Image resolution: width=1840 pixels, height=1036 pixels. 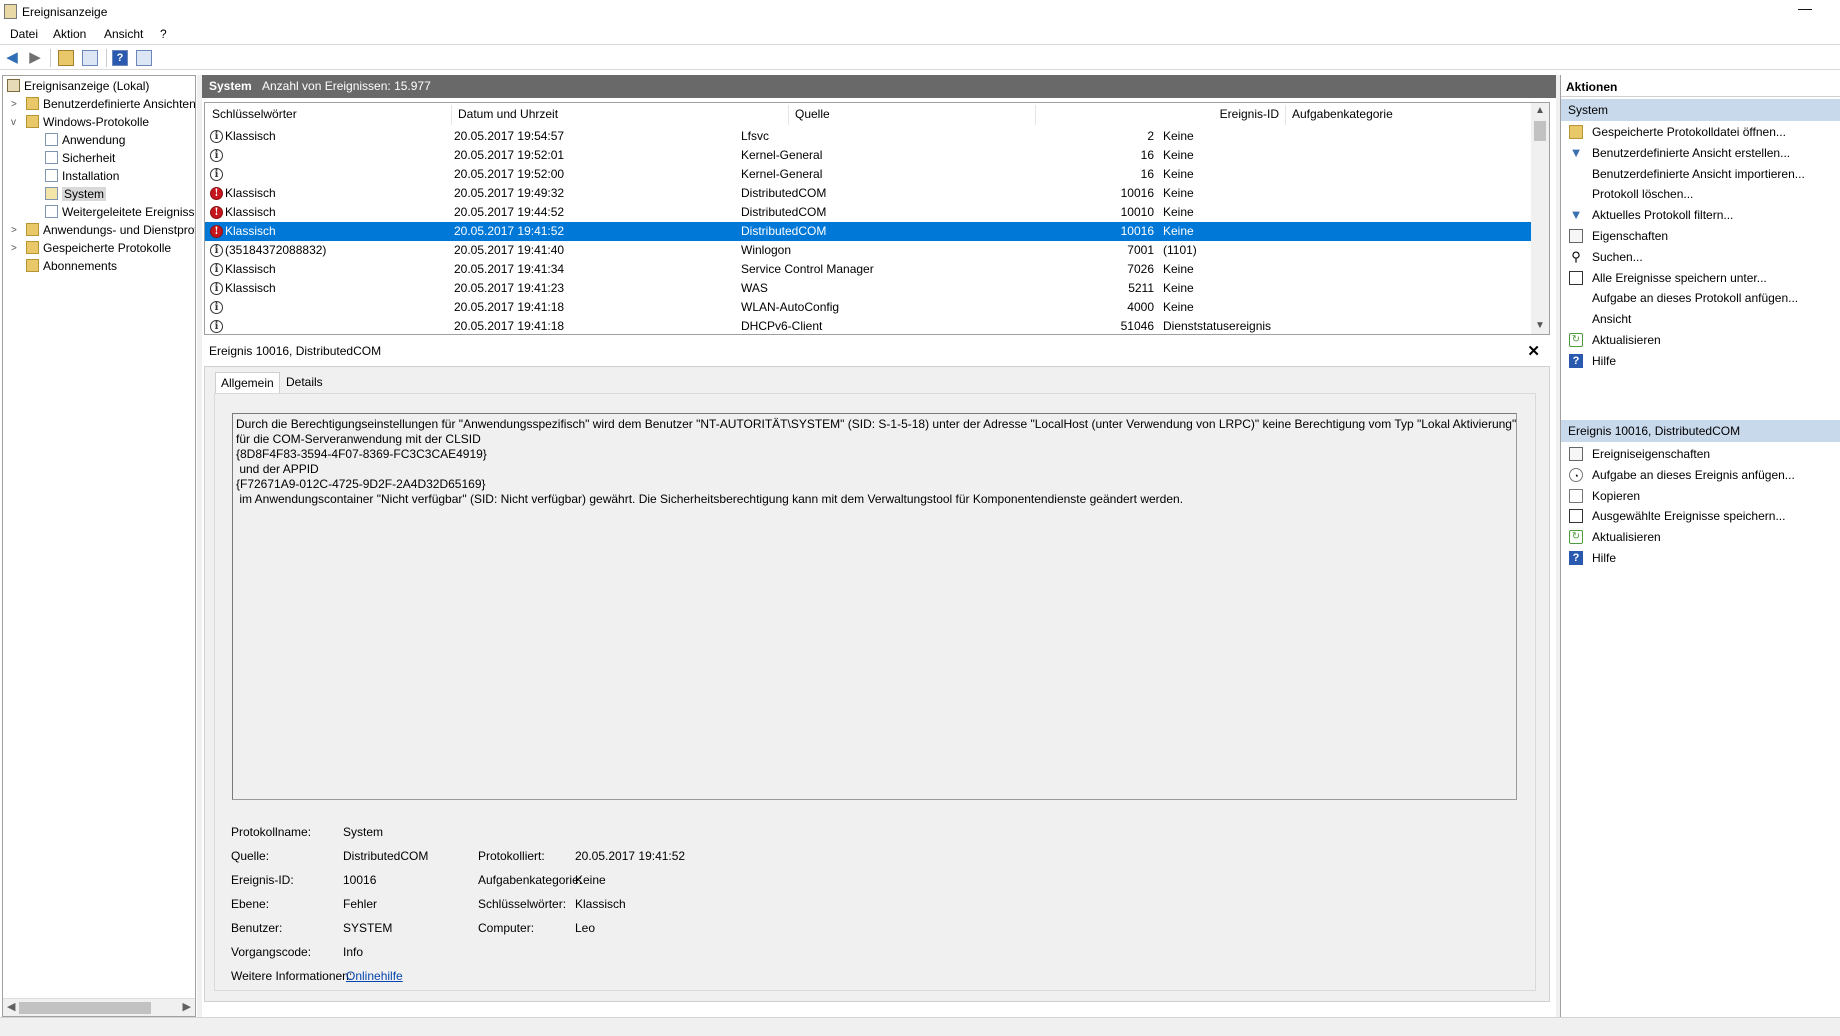 I want to click on show-hide-action-pane-icon, so click(x=144, y=58).